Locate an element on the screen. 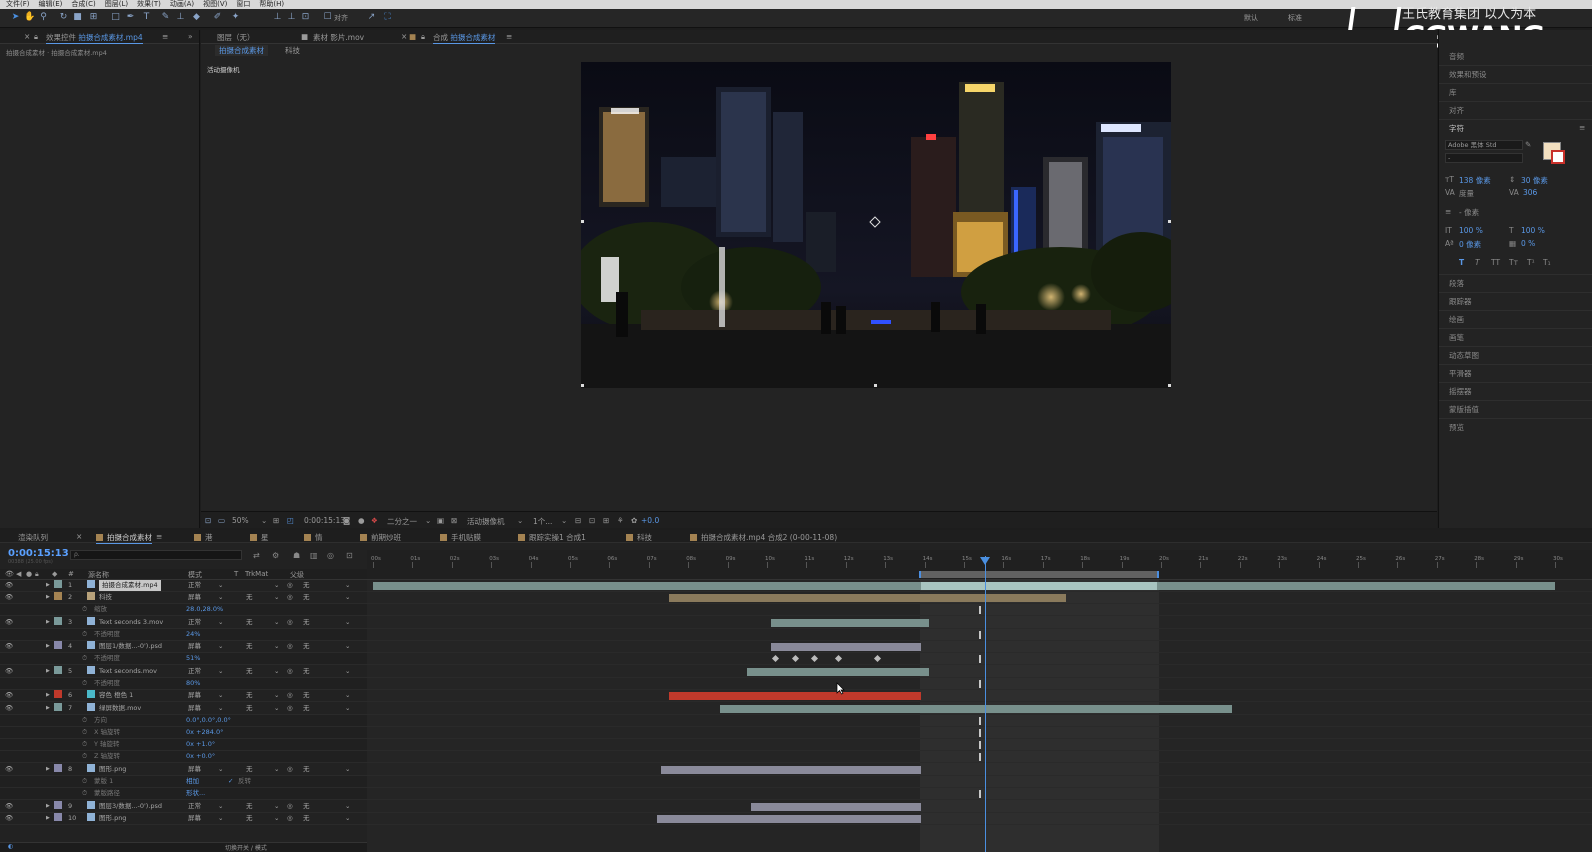 The height and width of the screenshot is (852, 1592). tsume-value: 0 % is located at coordinates (1528, 243).